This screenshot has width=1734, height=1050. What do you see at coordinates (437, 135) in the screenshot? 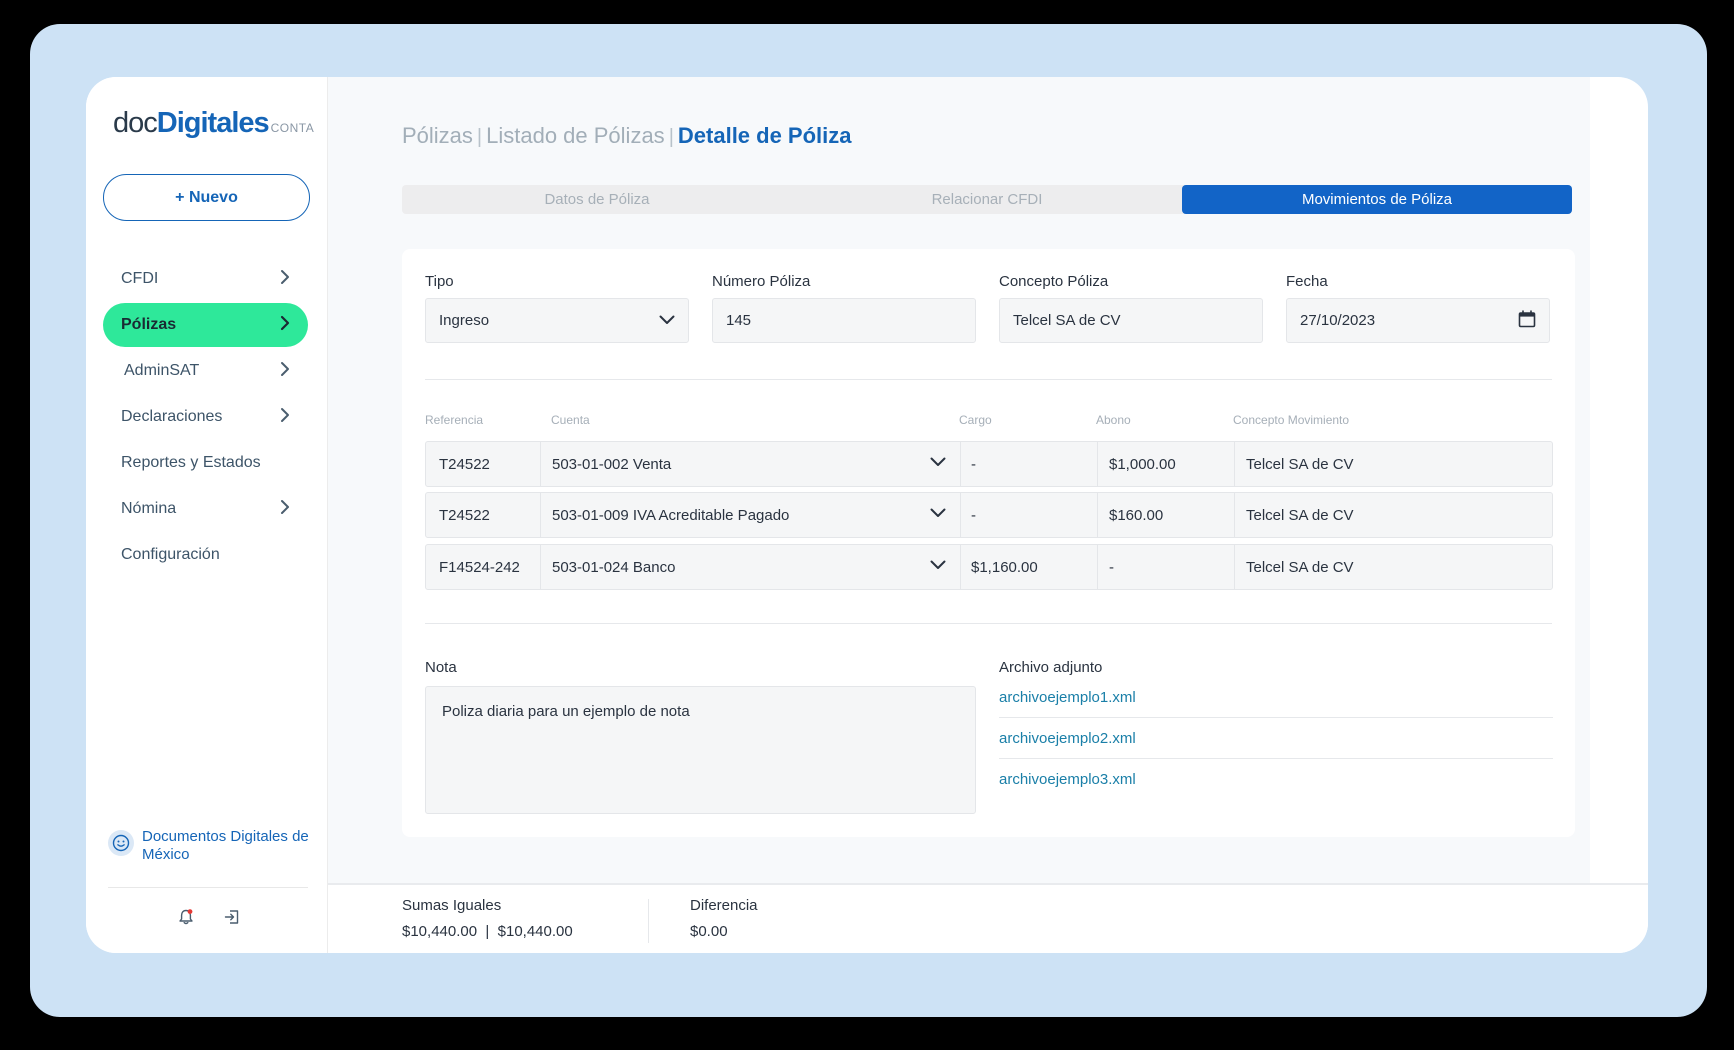
I see `breadcrumb-item-polizas: Pólizas` at bounding box center [437, 135].